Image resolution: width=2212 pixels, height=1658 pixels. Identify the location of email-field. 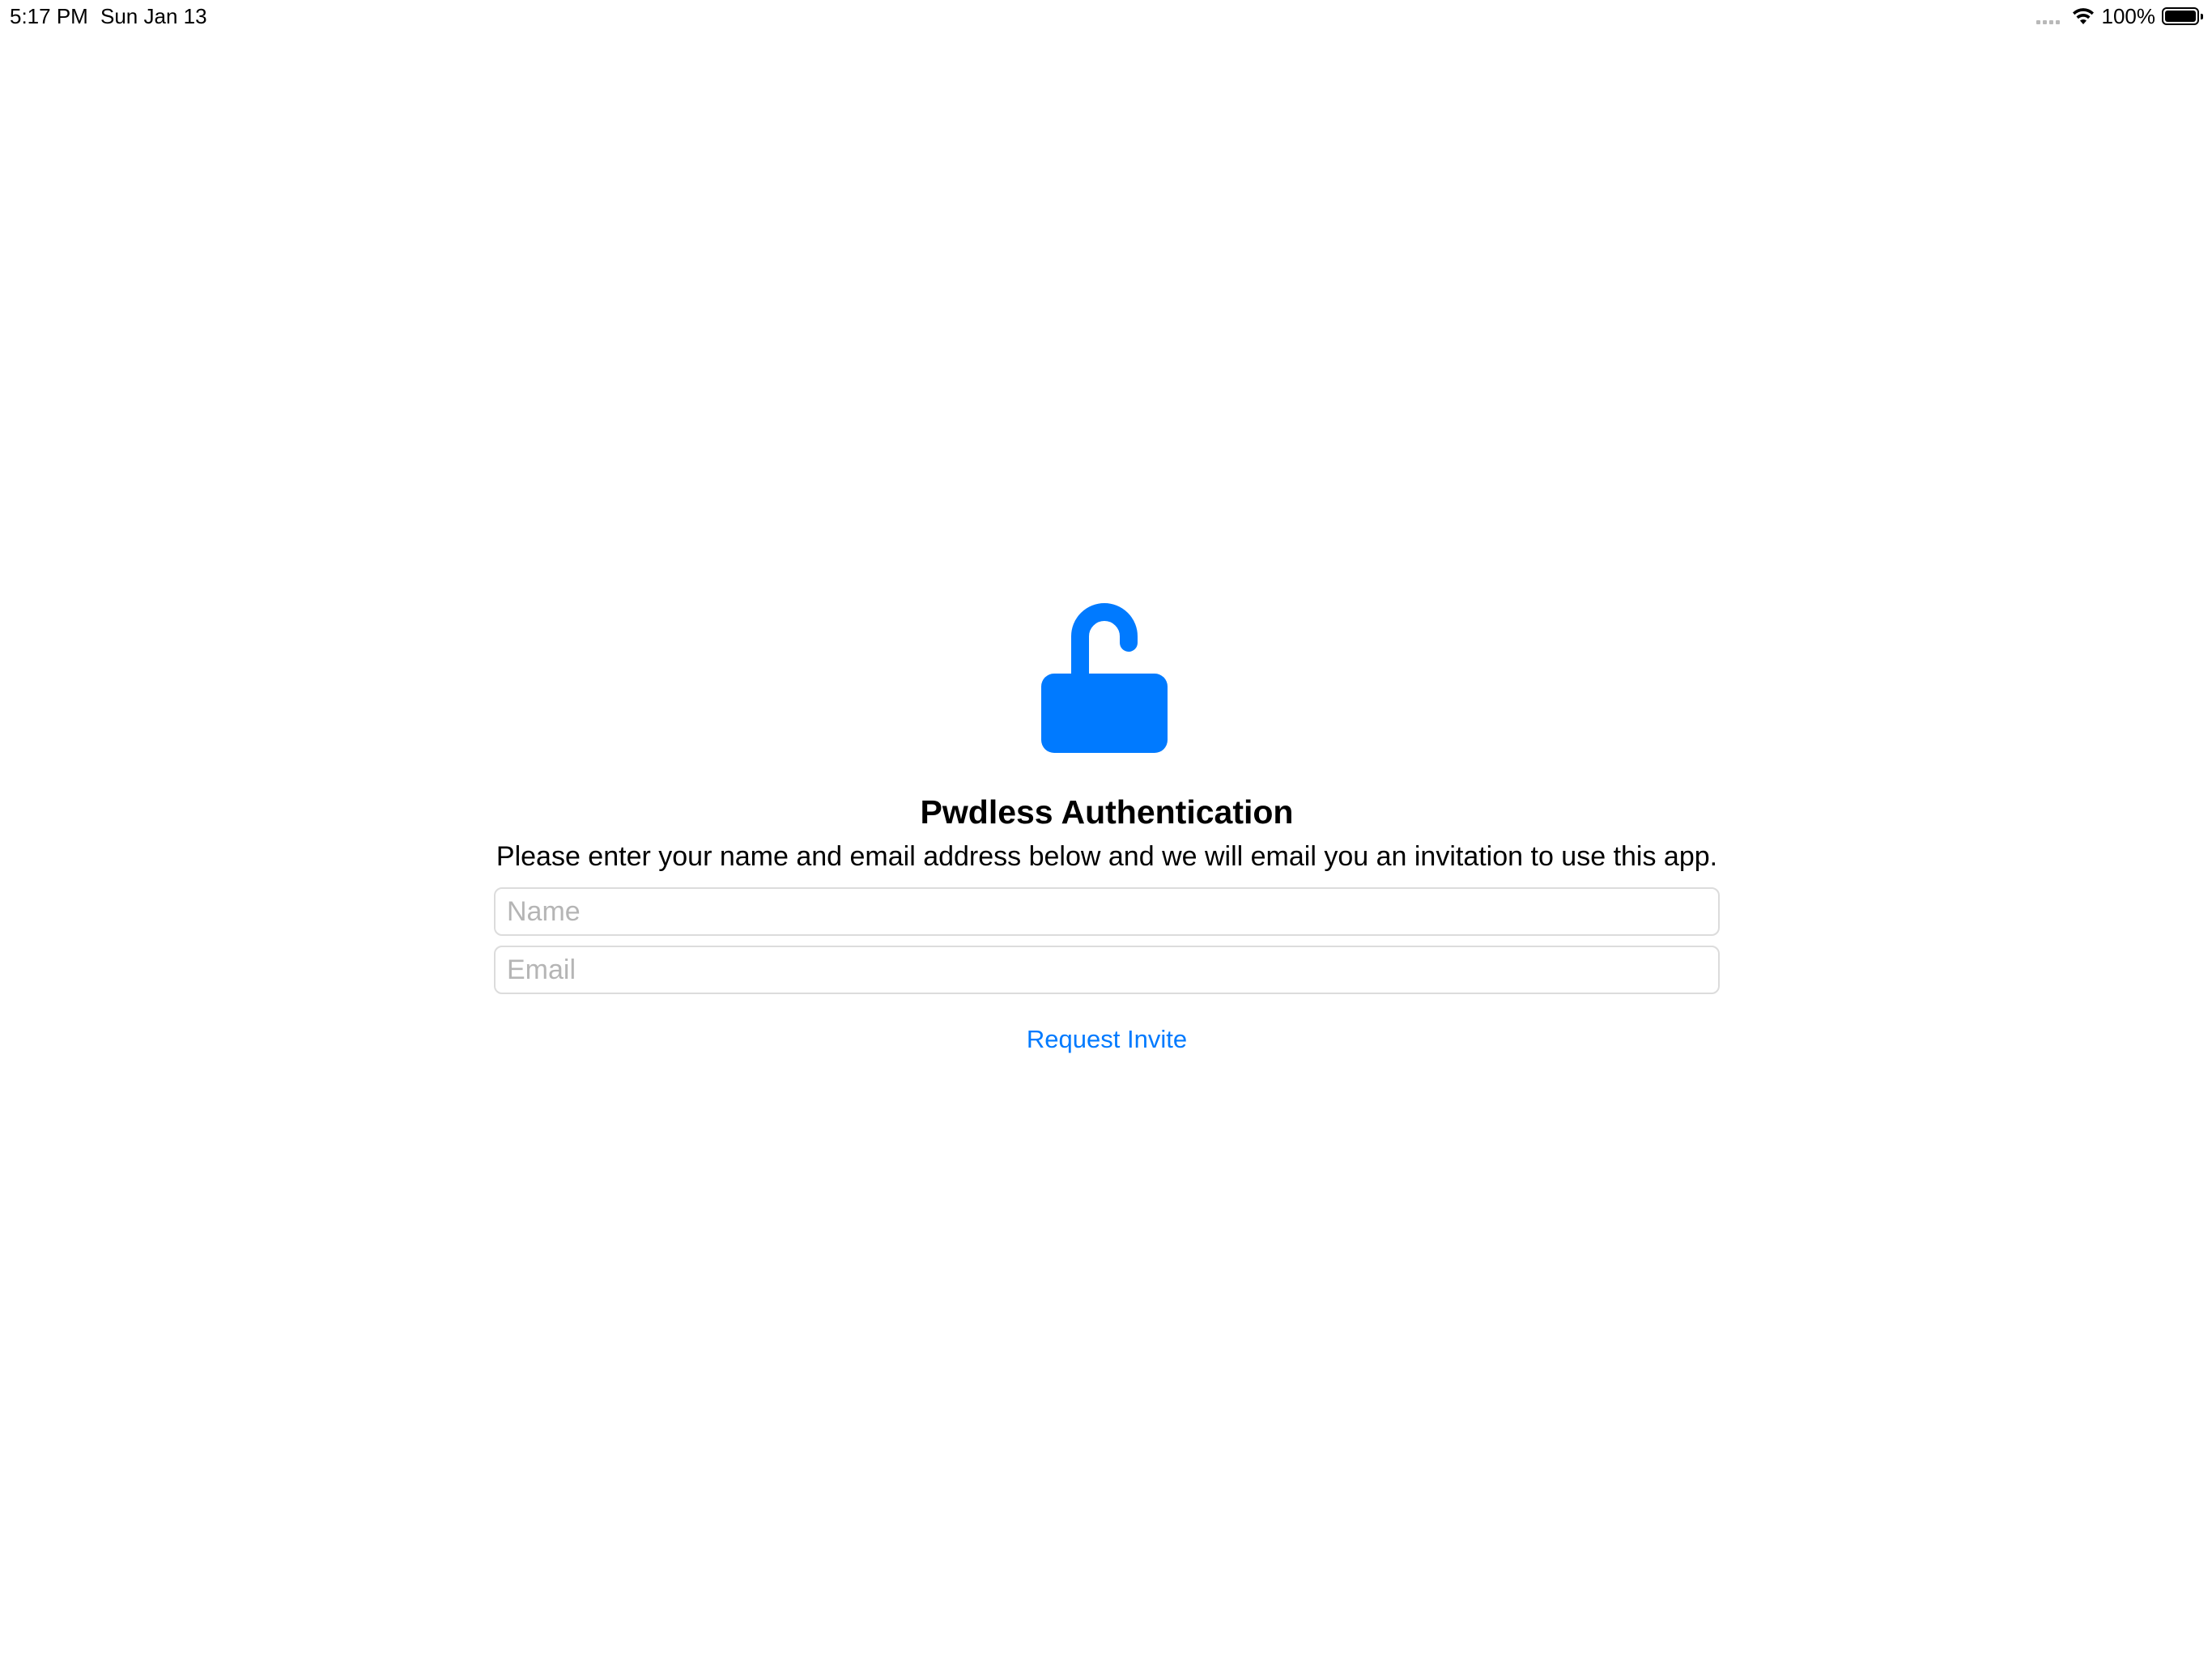
(1107, 970).